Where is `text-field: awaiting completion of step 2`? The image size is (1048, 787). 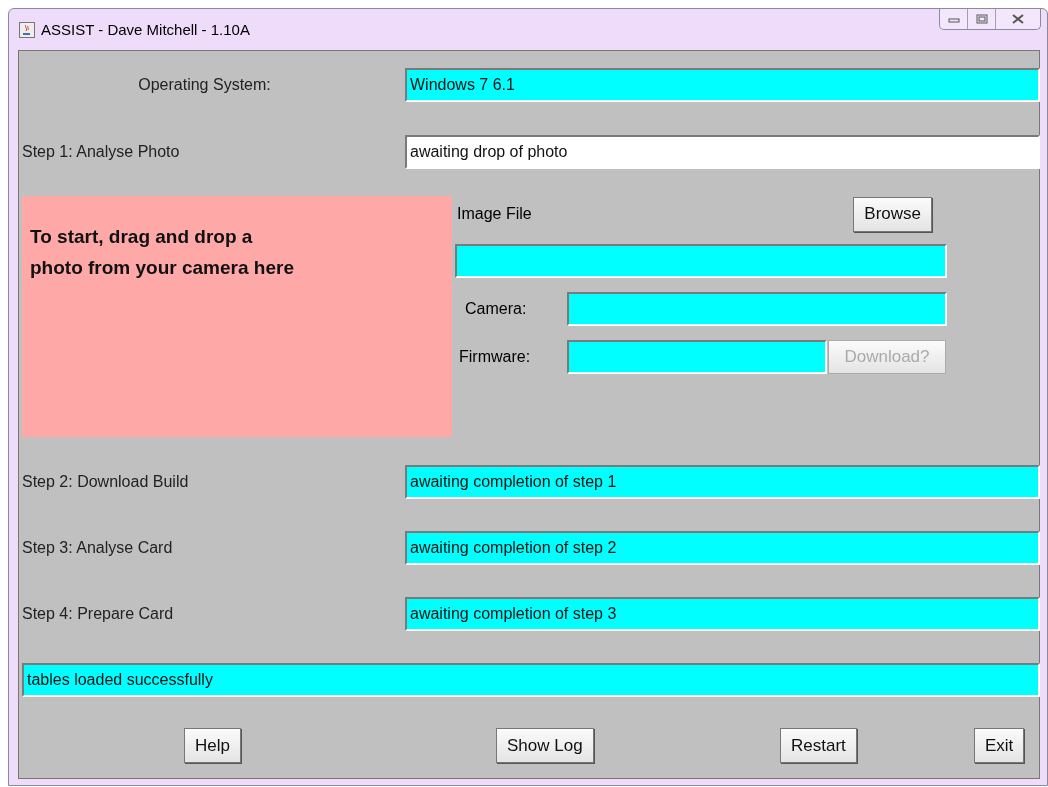 text-field: awaiting completion of step 2 is located at coordinates (722, 548).